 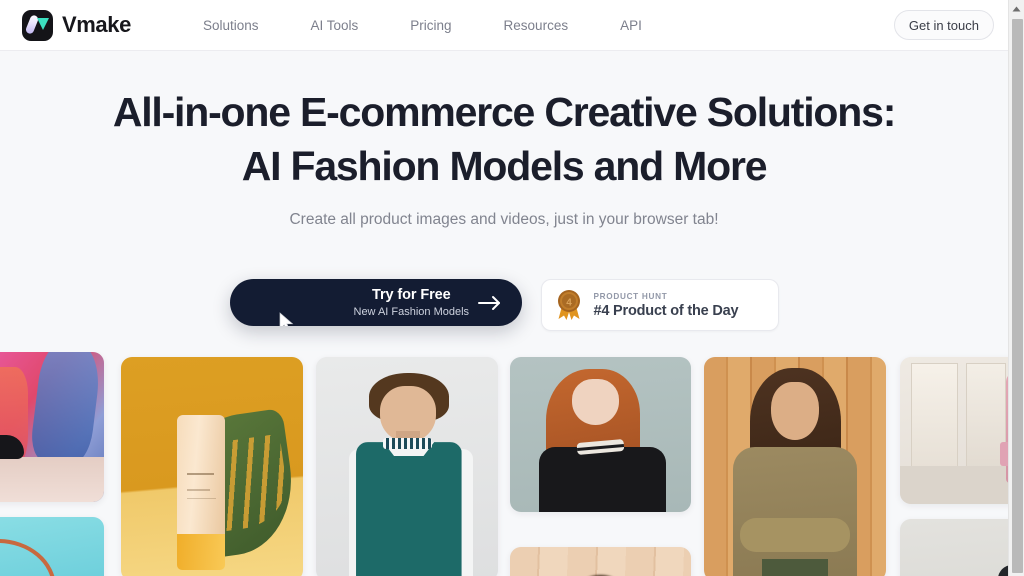 I want to click on gallery-item-woman-in-pink-suit-on-street, so click(x=954, y=430).